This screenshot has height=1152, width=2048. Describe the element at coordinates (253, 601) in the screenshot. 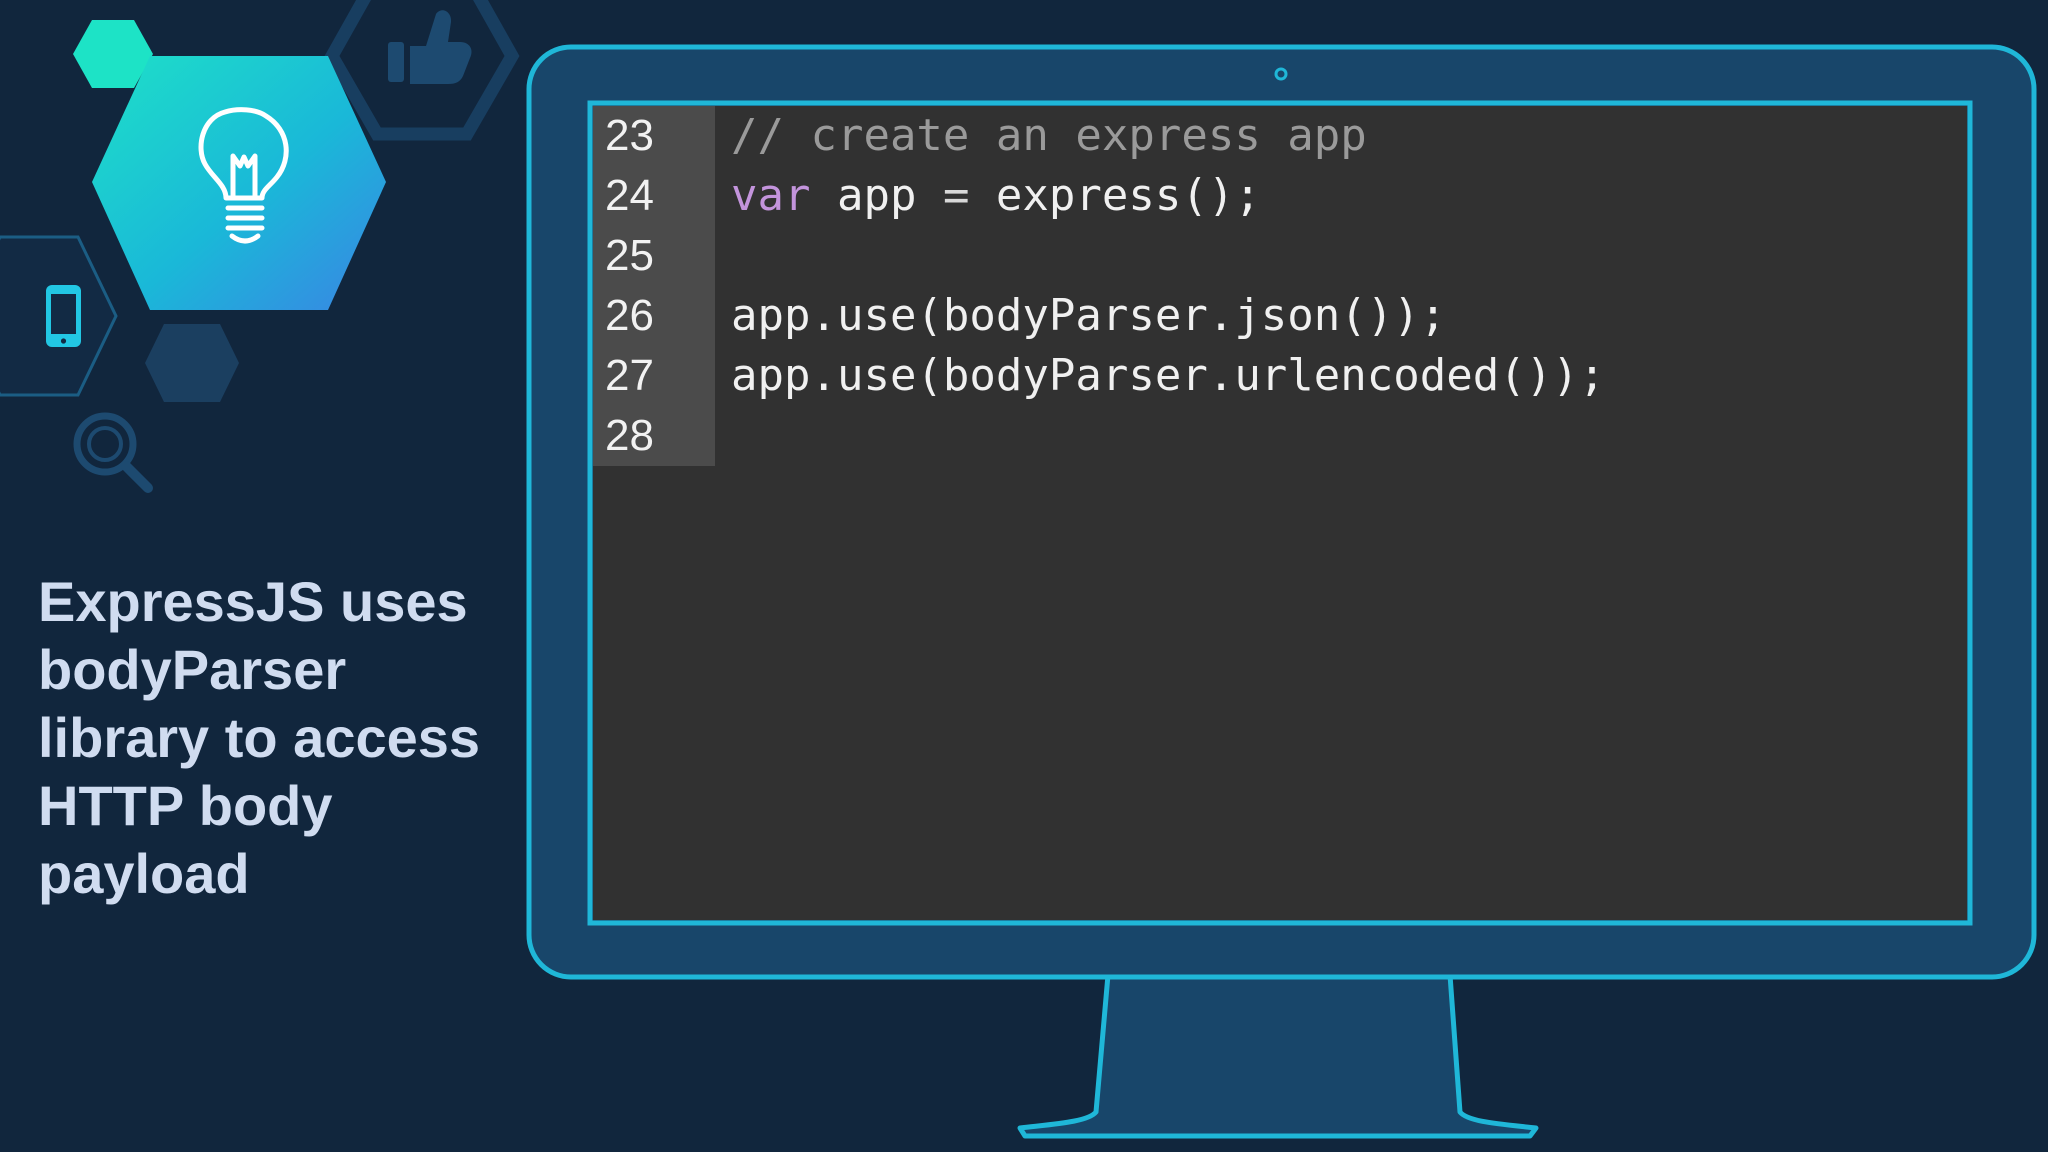

I see `caption-line: ExpressJS uses` at that location.